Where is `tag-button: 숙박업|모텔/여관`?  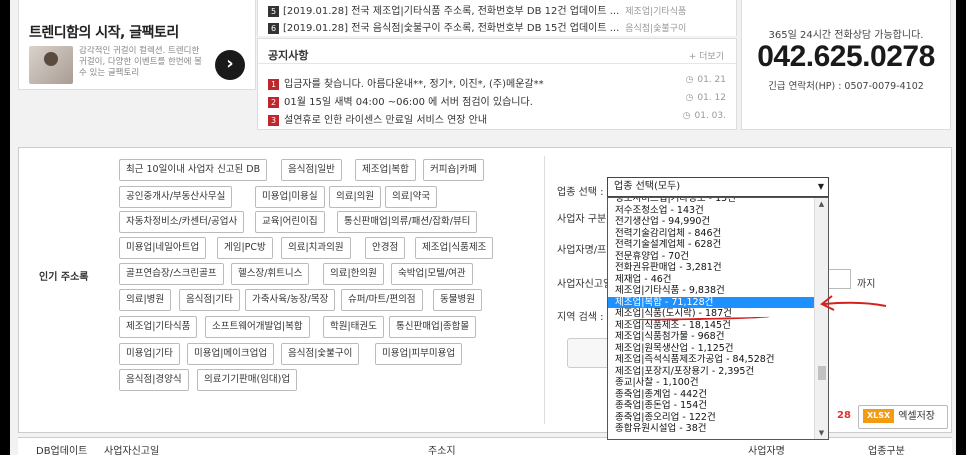
tag-button: 숙박업|모텔/여관 is located at coordinates (432, 274).